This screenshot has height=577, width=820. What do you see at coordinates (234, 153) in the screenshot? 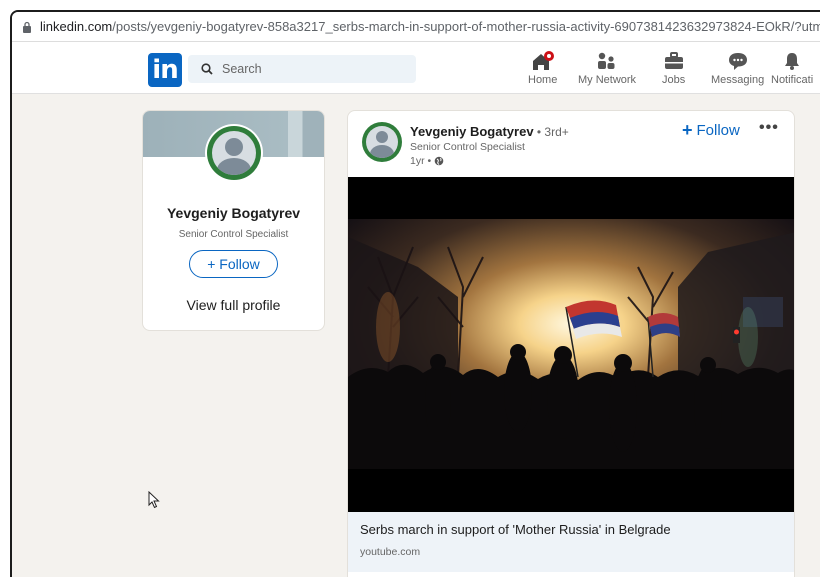
I see `profile-avatar` at bounding box center [234, 153].